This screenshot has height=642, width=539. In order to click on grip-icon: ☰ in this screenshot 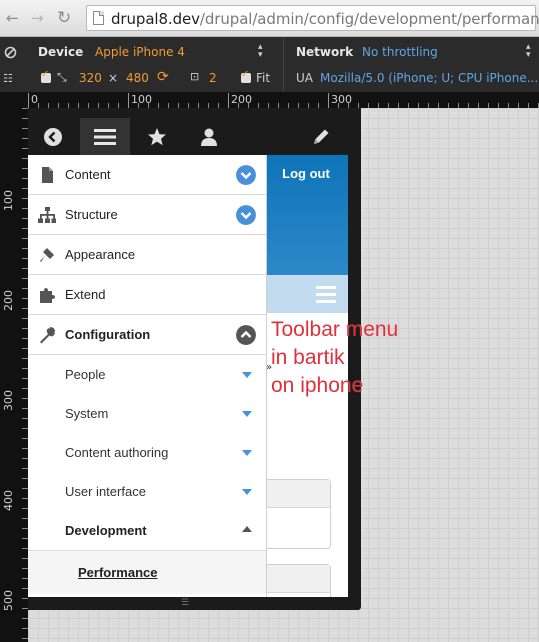, I will do `click(185, 603)`.